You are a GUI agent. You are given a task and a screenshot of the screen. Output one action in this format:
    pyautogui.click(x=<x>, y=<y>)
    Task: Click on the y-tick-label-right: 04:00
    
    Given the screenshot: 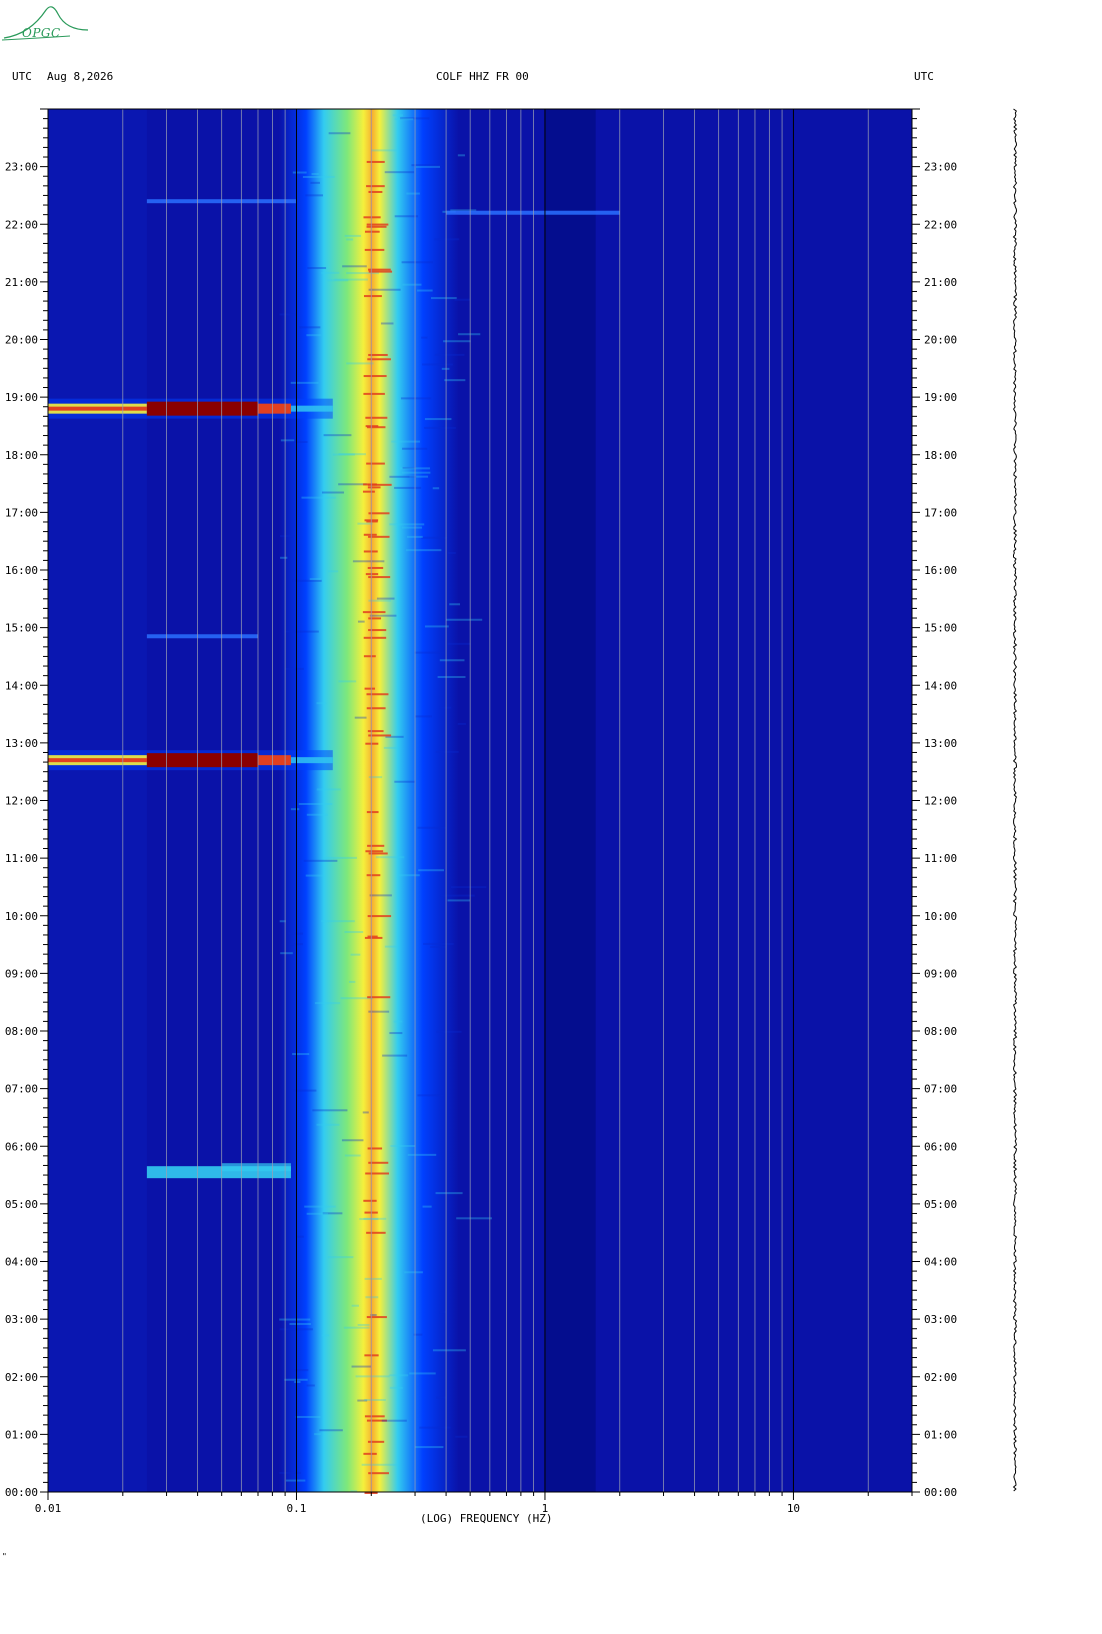 What is the action you would take?
    pyautogui.click(x=940, y=1262)
    